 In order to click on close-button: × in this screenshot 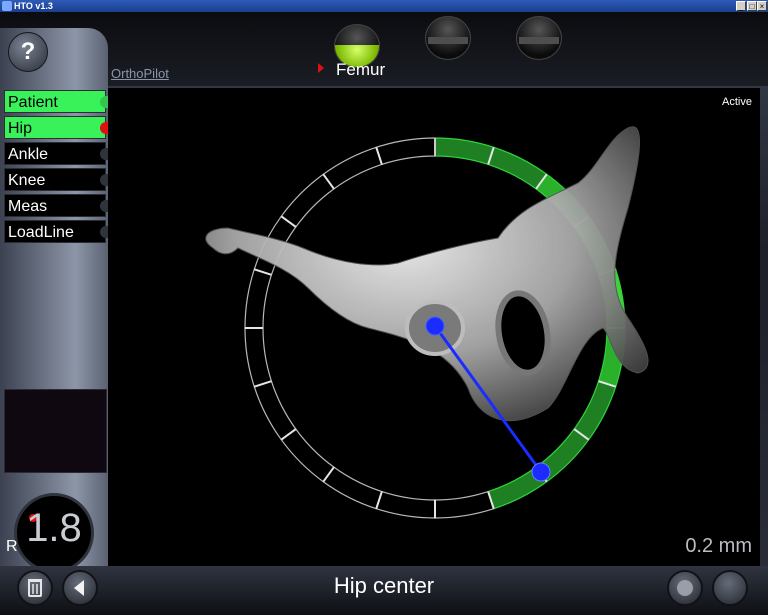, I will do `click(762, 6)`.